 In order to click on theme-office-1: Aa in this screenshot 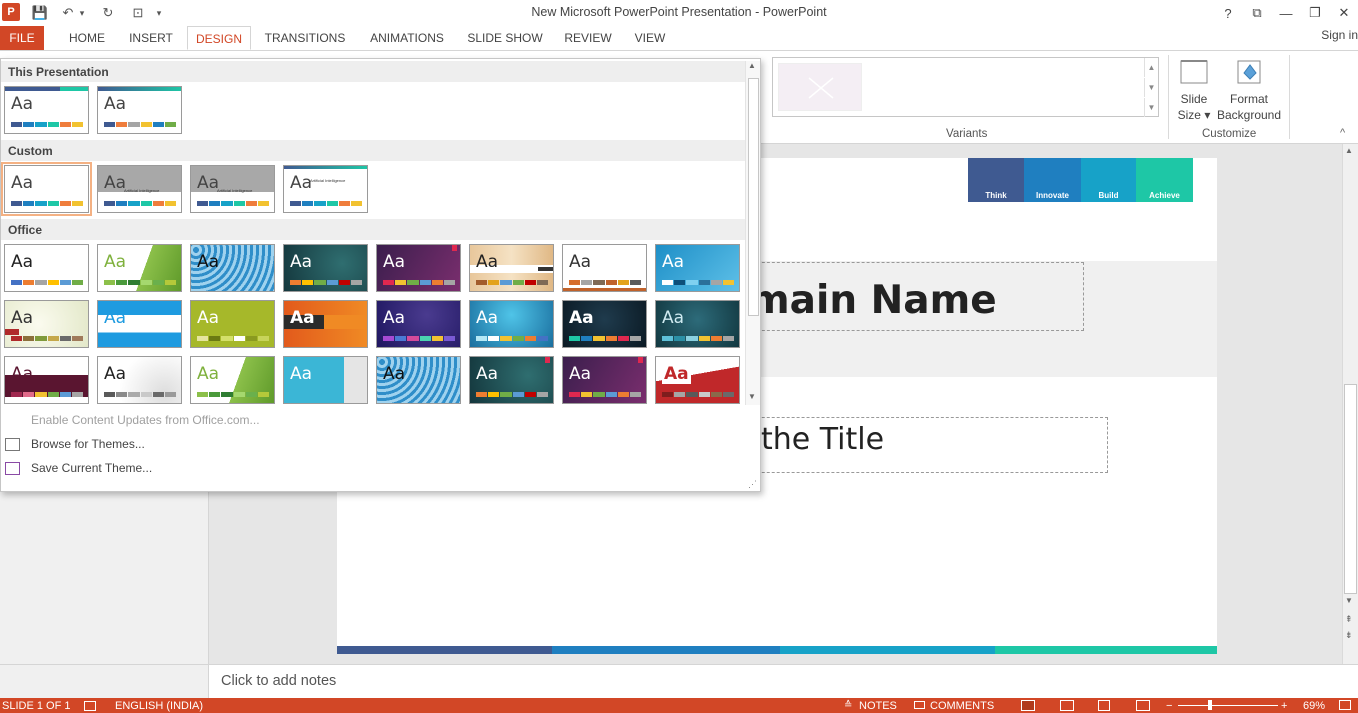, I will do `click(46, 268)`.